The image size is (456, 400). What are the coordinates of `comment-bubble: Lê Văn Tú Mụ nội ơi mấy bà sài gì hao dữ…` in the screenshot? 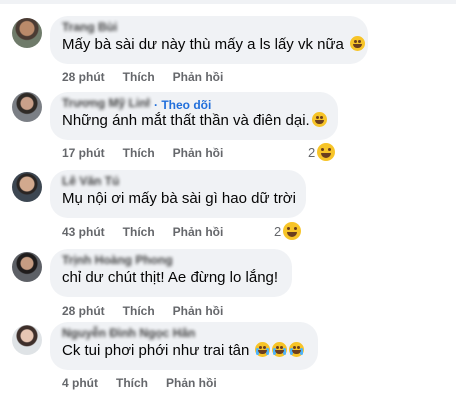 It's located at (178, 194).